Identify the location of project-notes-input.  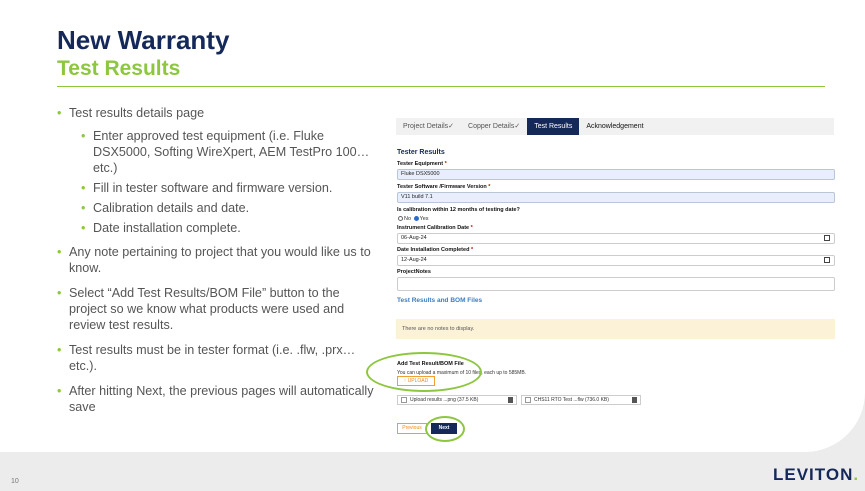
(616, 284).